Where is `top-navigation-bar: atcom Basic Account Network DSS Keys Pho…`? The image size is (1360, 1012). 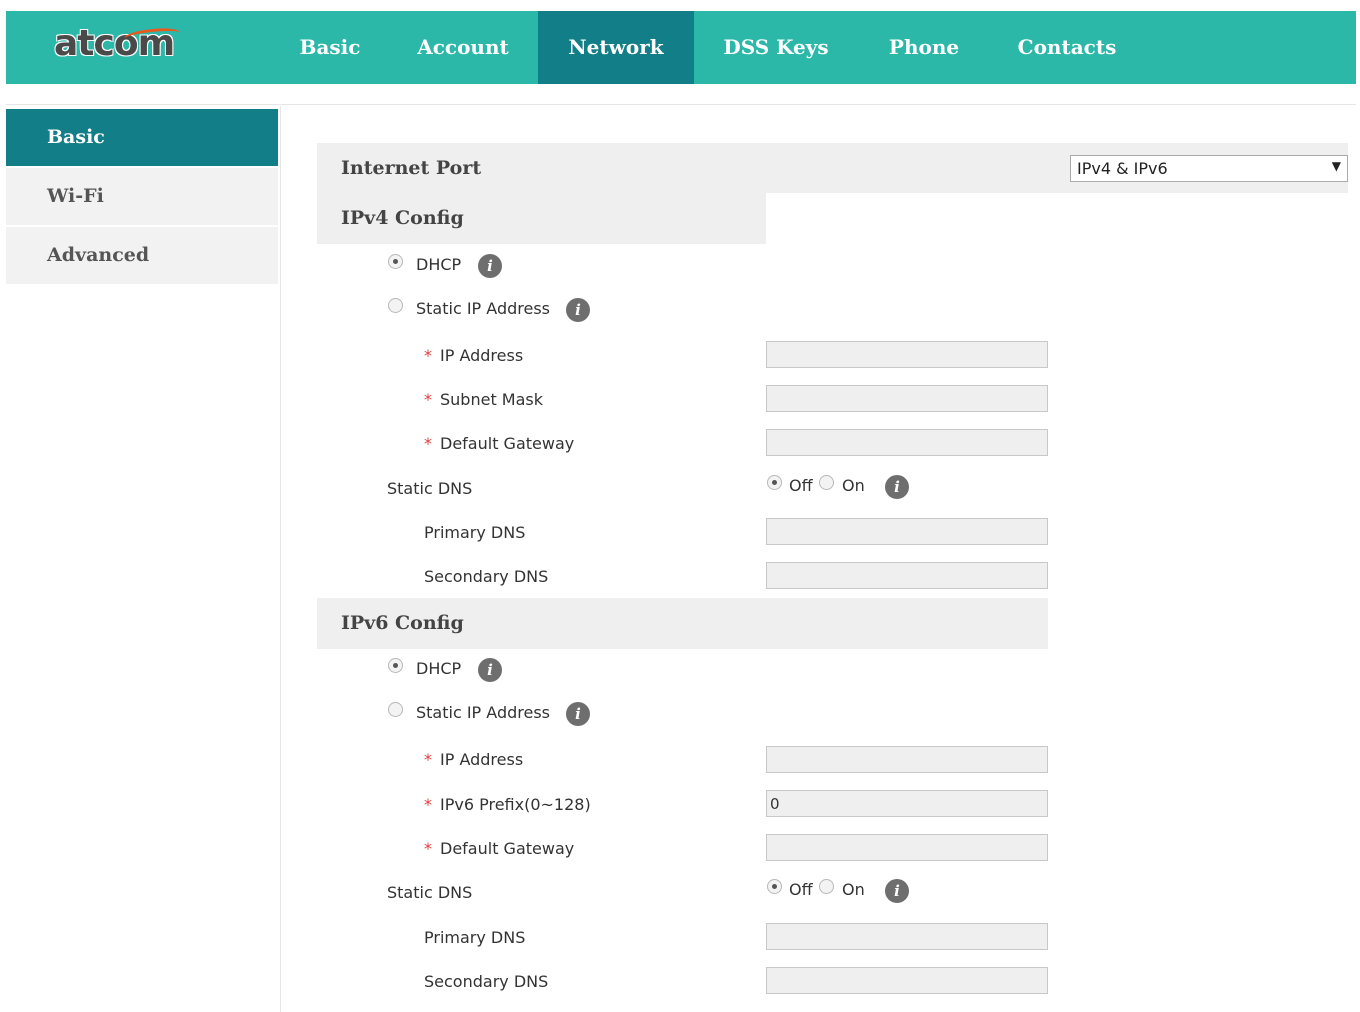 top-navigation-bar: atcom Basic Account Network DSS Keys Pho… is located at coordinates (681, 47).